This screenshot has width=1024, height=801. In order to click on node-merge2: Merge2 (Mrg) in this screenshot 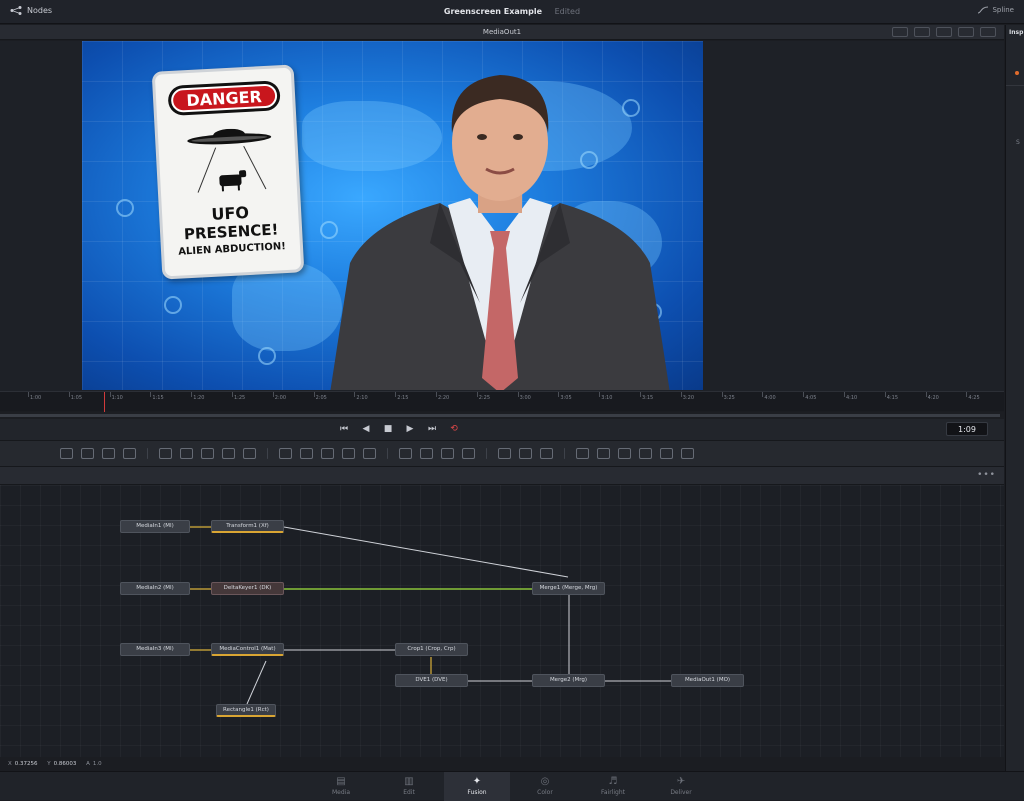, I will do `click(568, 680)`.